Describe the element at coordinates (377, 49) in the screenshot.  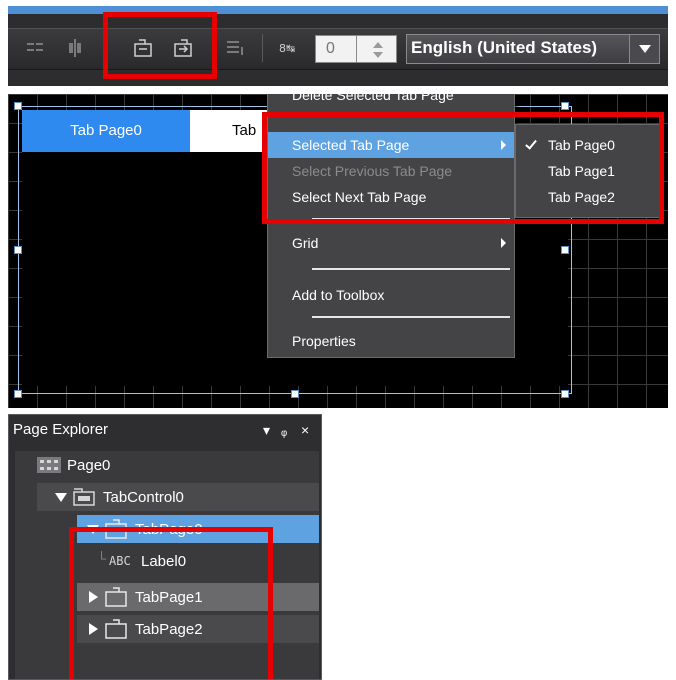
I see `tab-index-spinner` at that location.